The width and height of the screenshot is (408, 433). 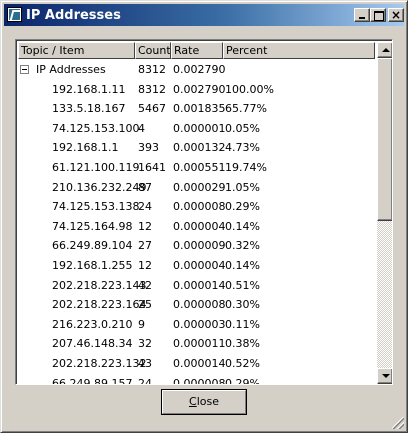 I want to click on row-topic: 216.223.0.210, so click(x=92, y=324).